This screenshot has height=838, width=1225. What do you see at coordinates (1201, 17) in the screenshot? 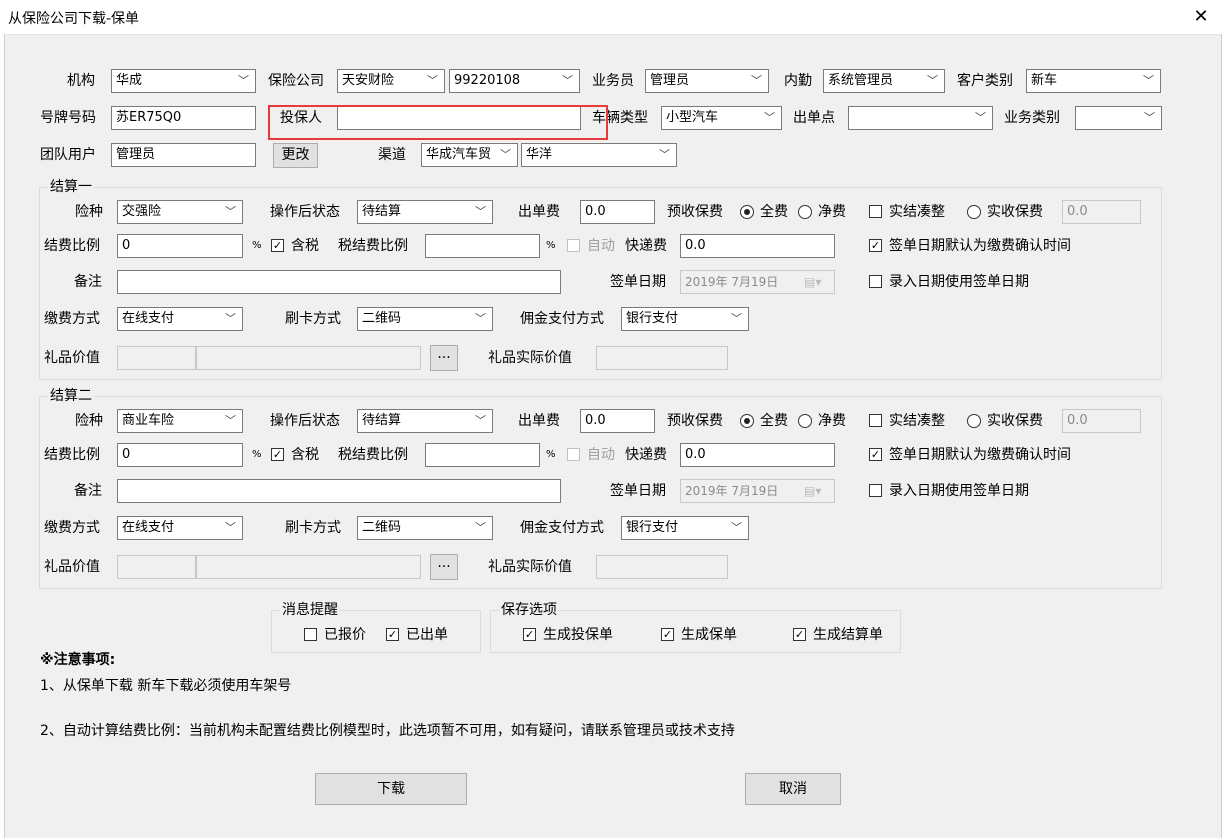
I see `close-icon: ✕` at bounding box center [1201, 17].